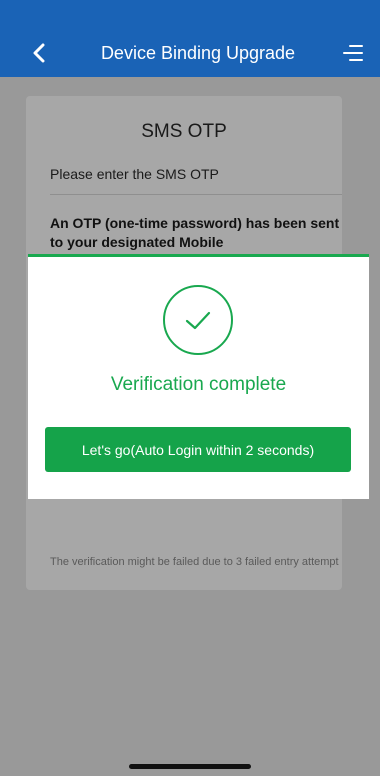  I want to click on divider, so click(196, 194).